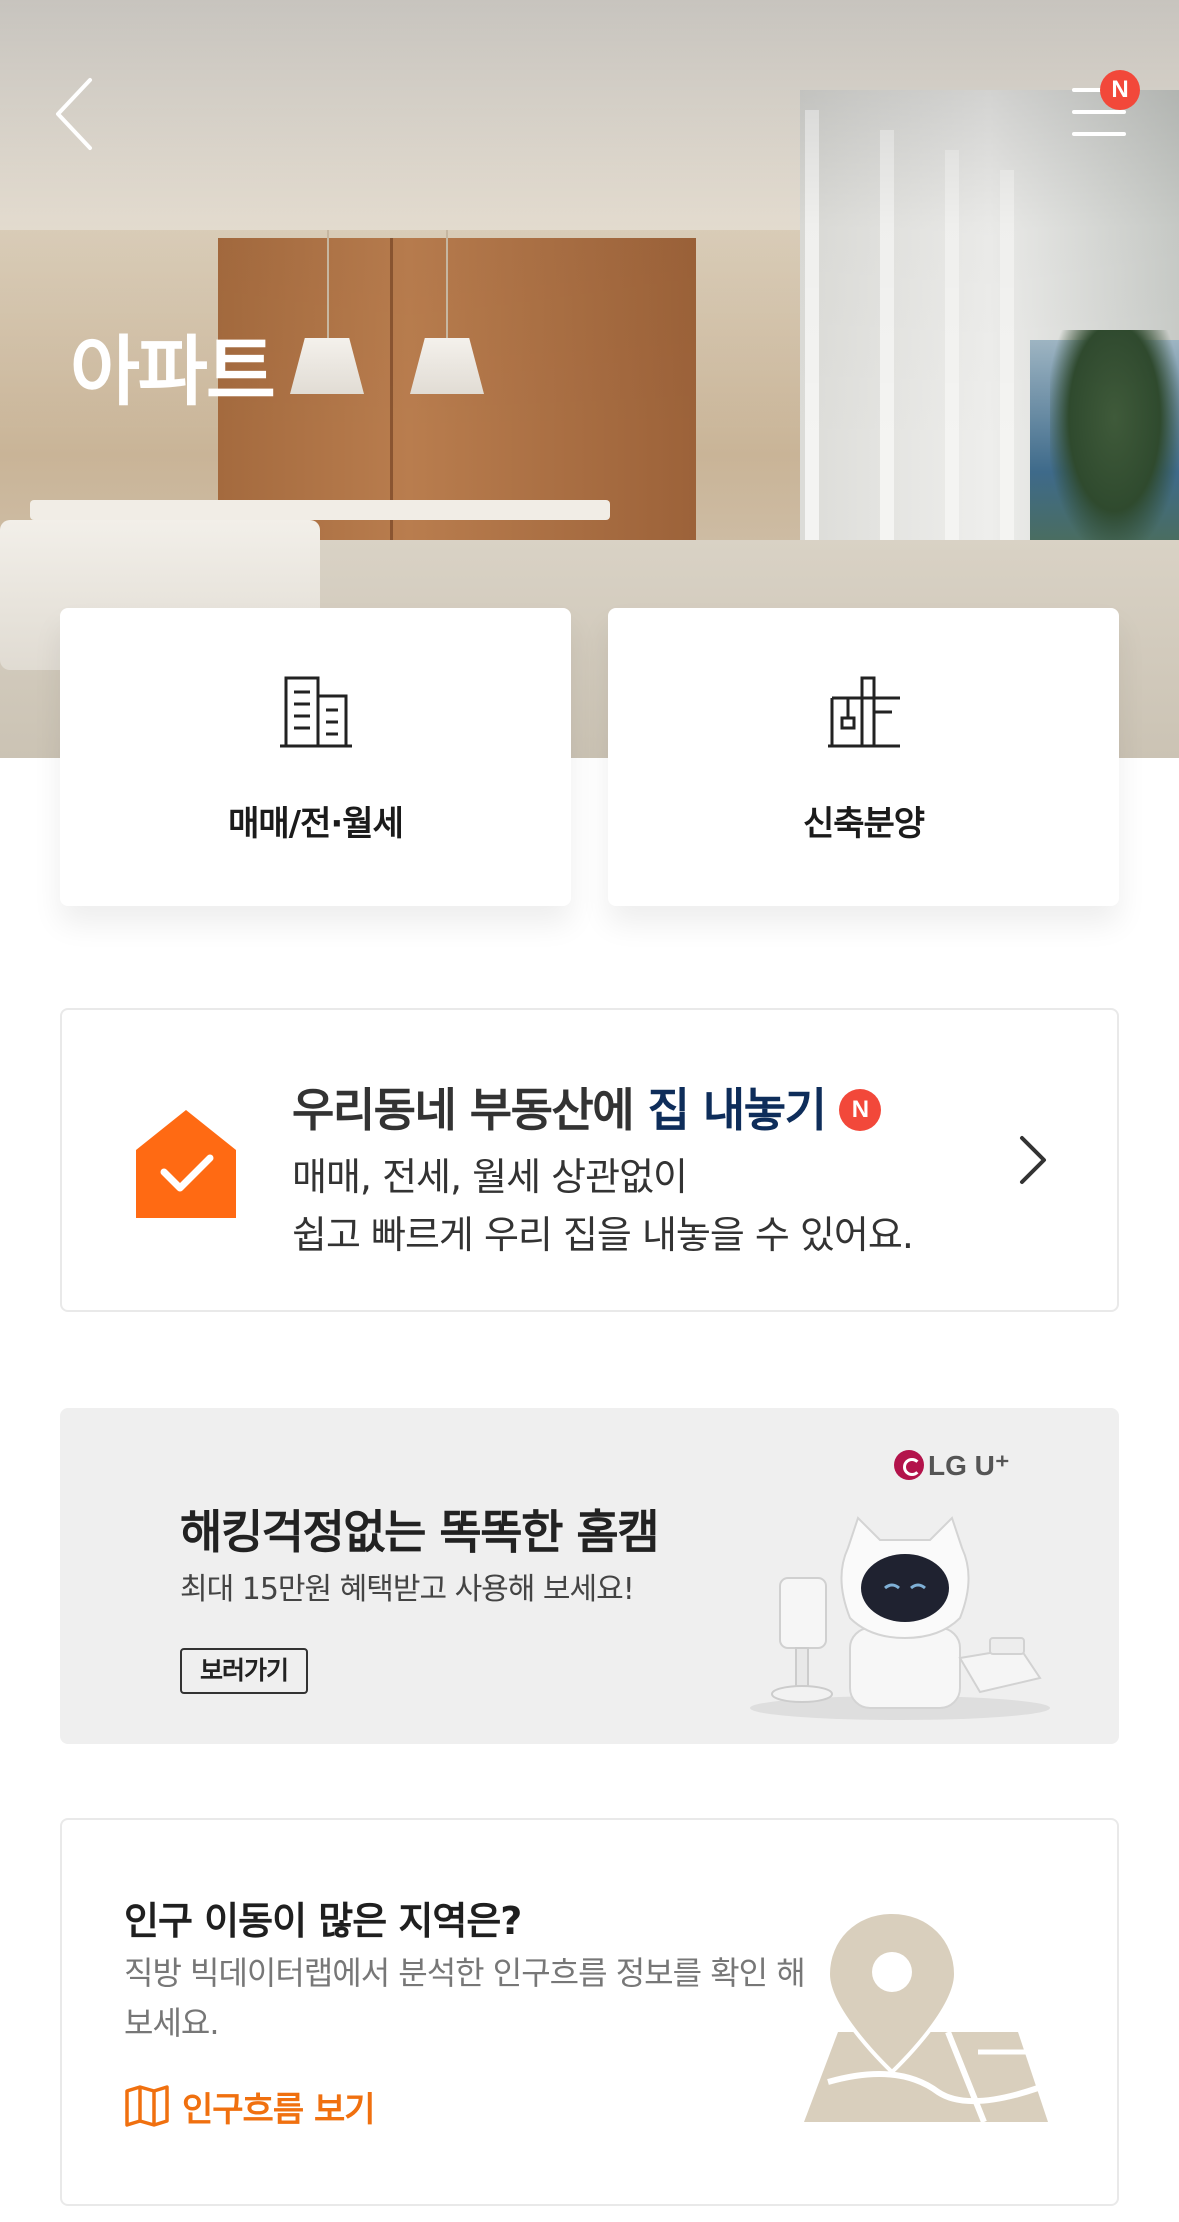  Describe the element at coordinates (279, 2109) in the screenshot. I see `population-link-label: 인구흐름 보기` at that location.